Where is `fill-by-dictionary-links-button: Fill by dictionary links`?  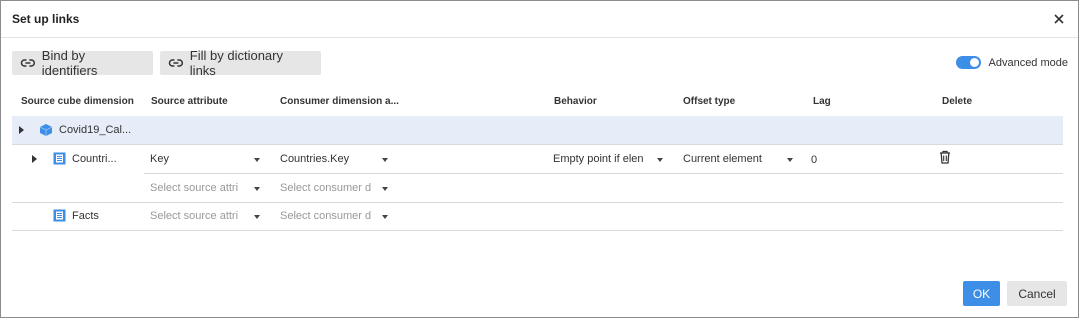
fill-by-dictionary-links-button: Fill by dictionary links is located at coordinates (240, 63).